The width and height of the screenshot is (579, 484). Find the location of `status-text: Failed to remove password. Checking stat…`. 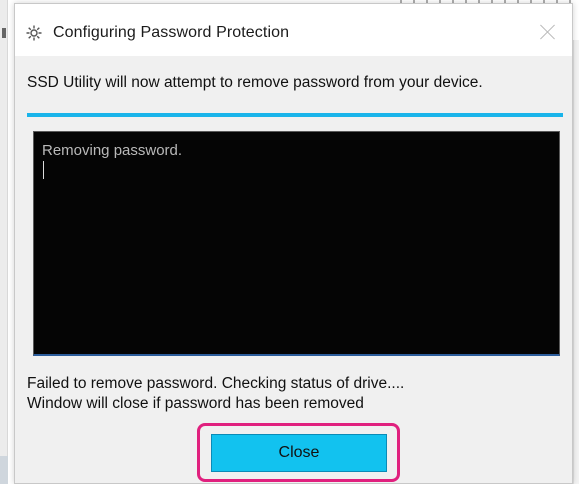

status-text: Failed to remove password. Checking stat… is located at coordinates (215, 394).